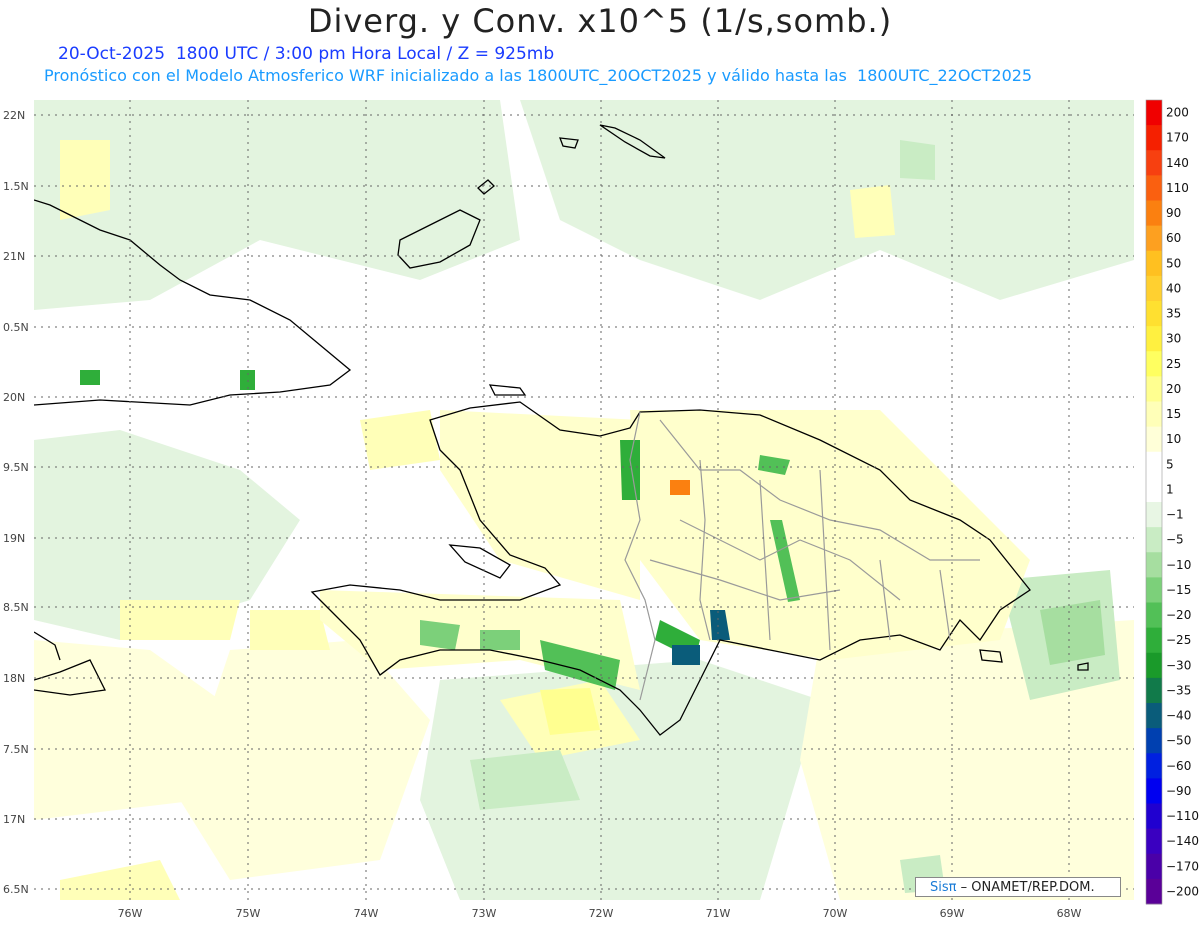 The image size is (1200, 927). Describe the element at coordinates (1173, 339) in the screenshot. I see `colorbar-label: 30` at that location.